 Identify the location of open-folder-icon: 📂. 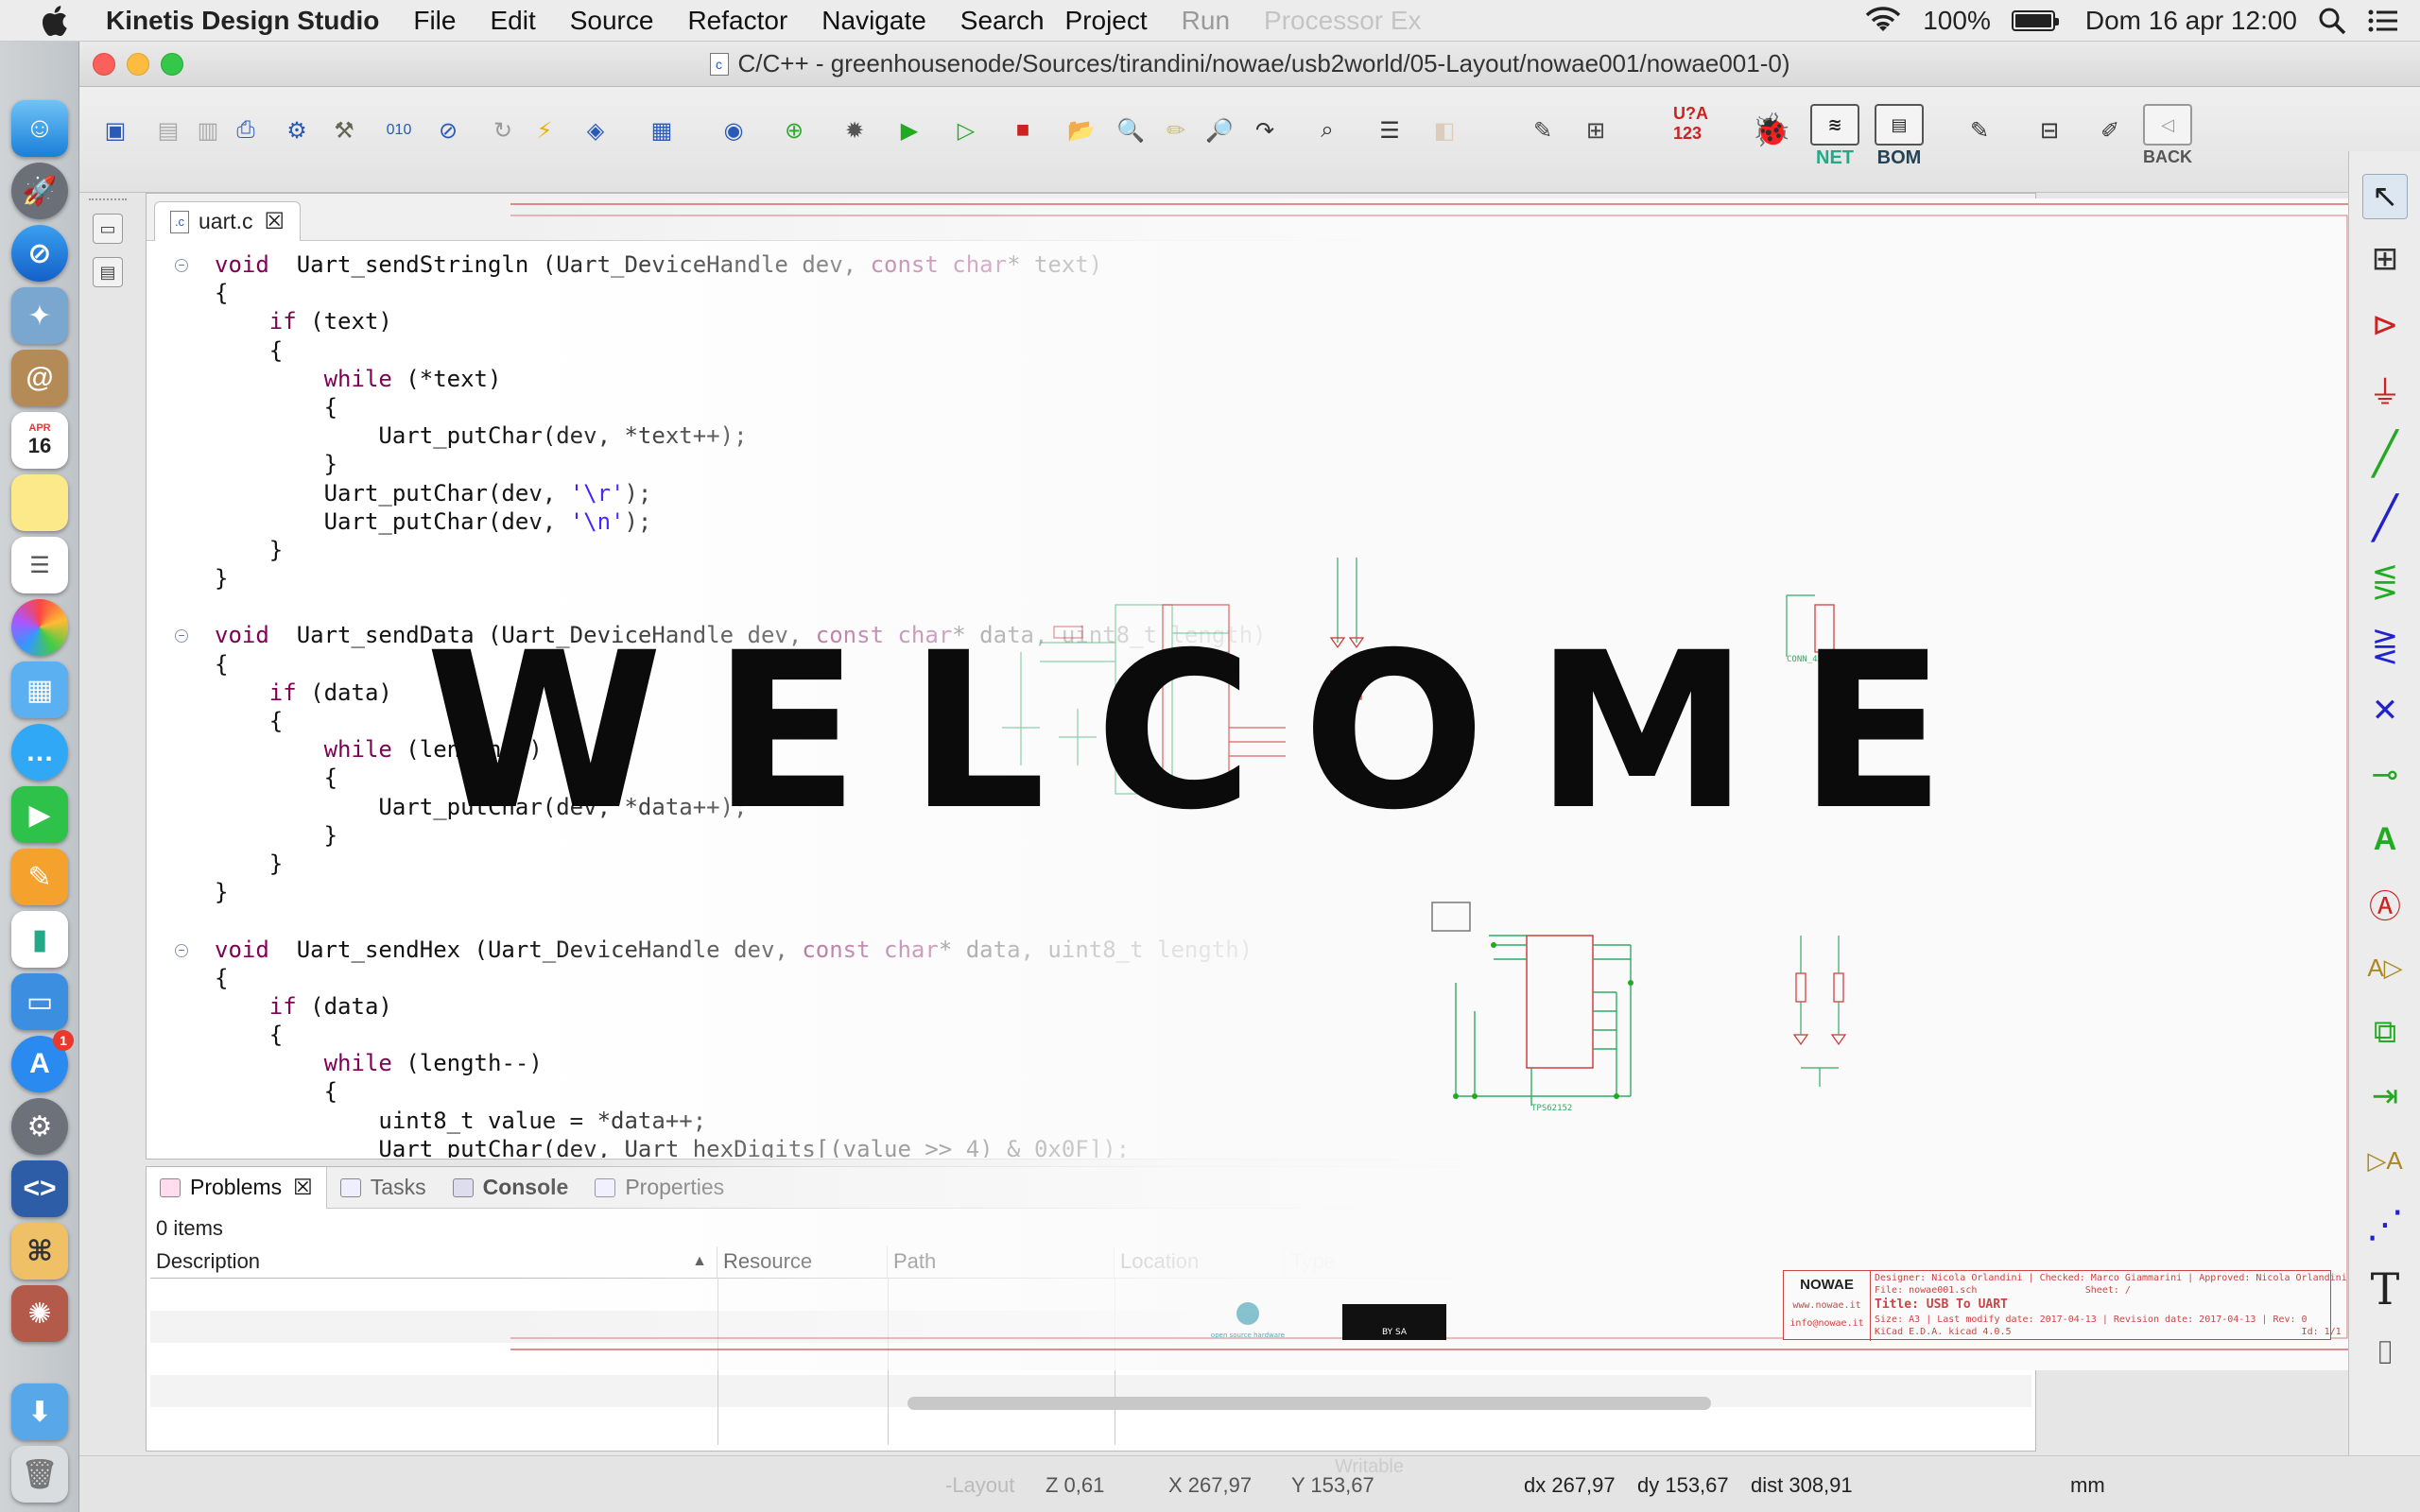
(1082, 130).